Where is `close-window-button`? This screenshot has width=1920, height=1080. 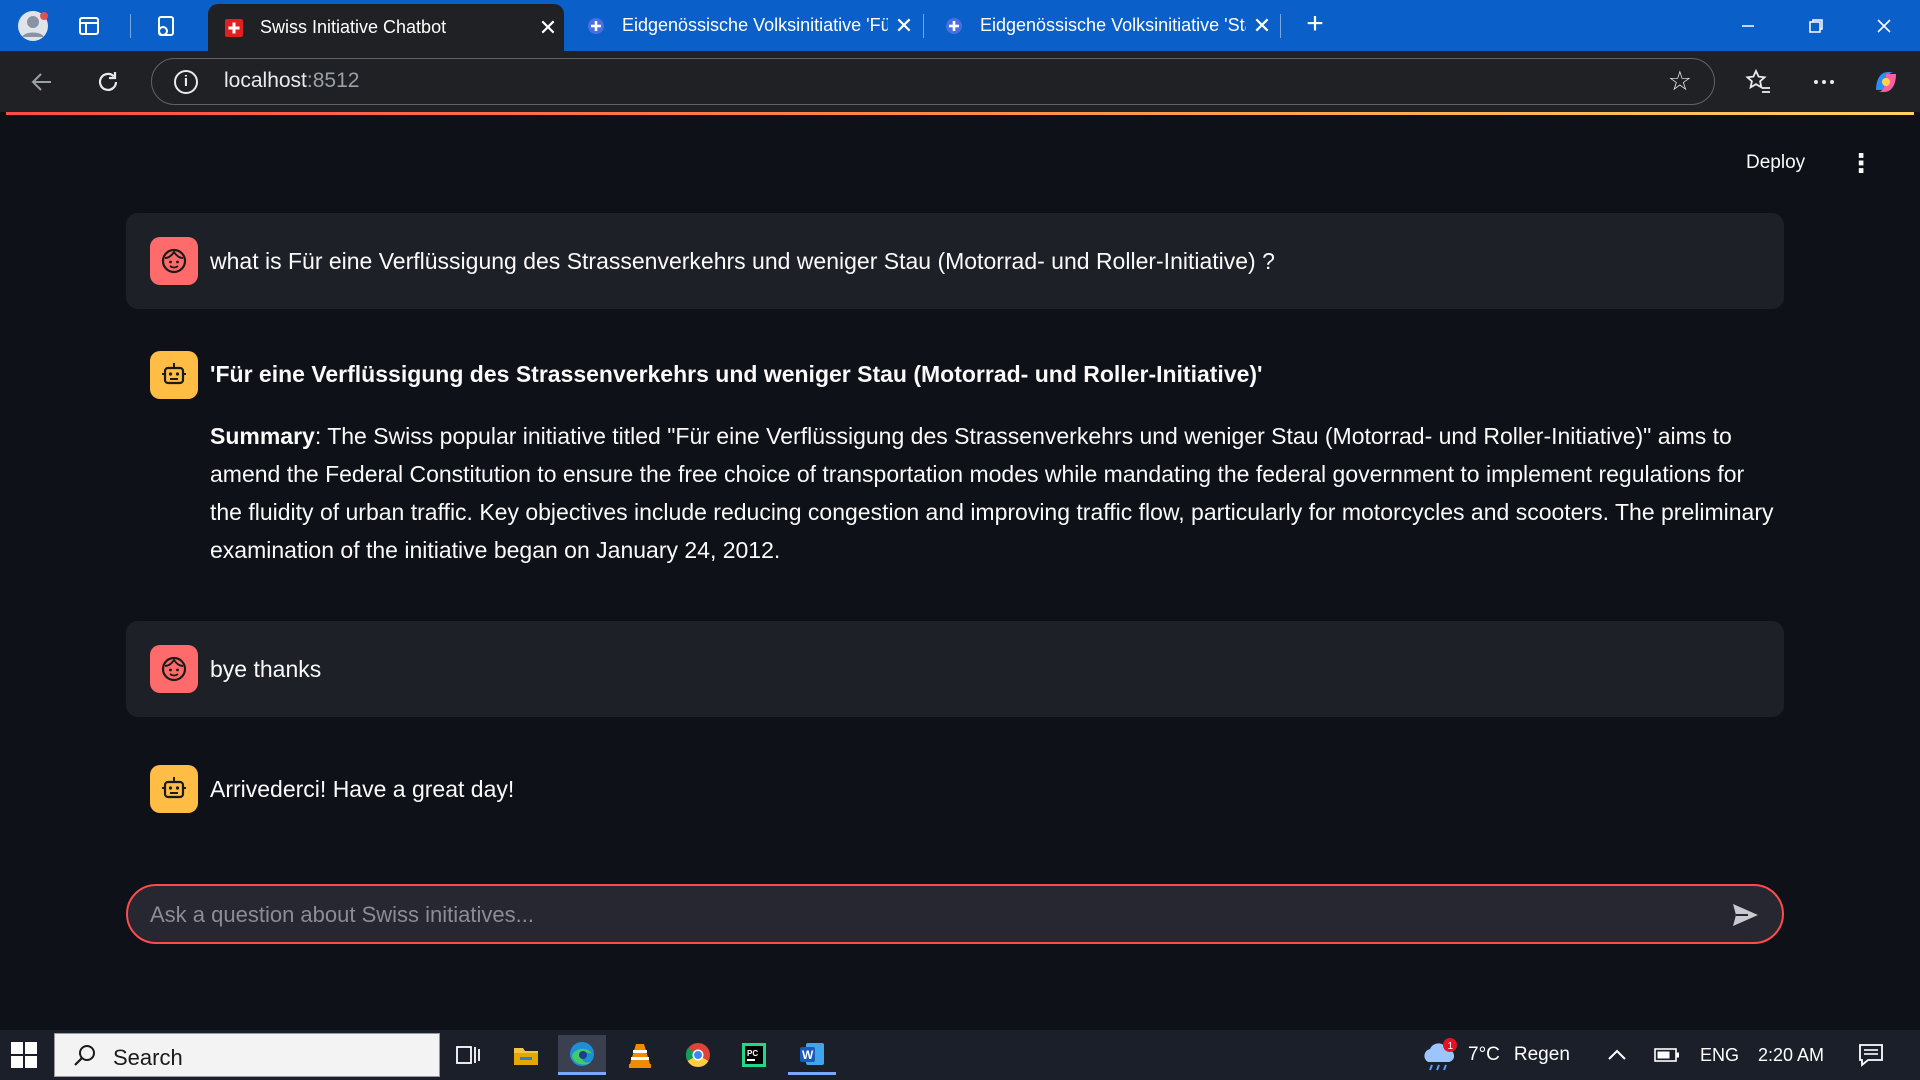
close-window-button is located at coordinates (1884, 25).